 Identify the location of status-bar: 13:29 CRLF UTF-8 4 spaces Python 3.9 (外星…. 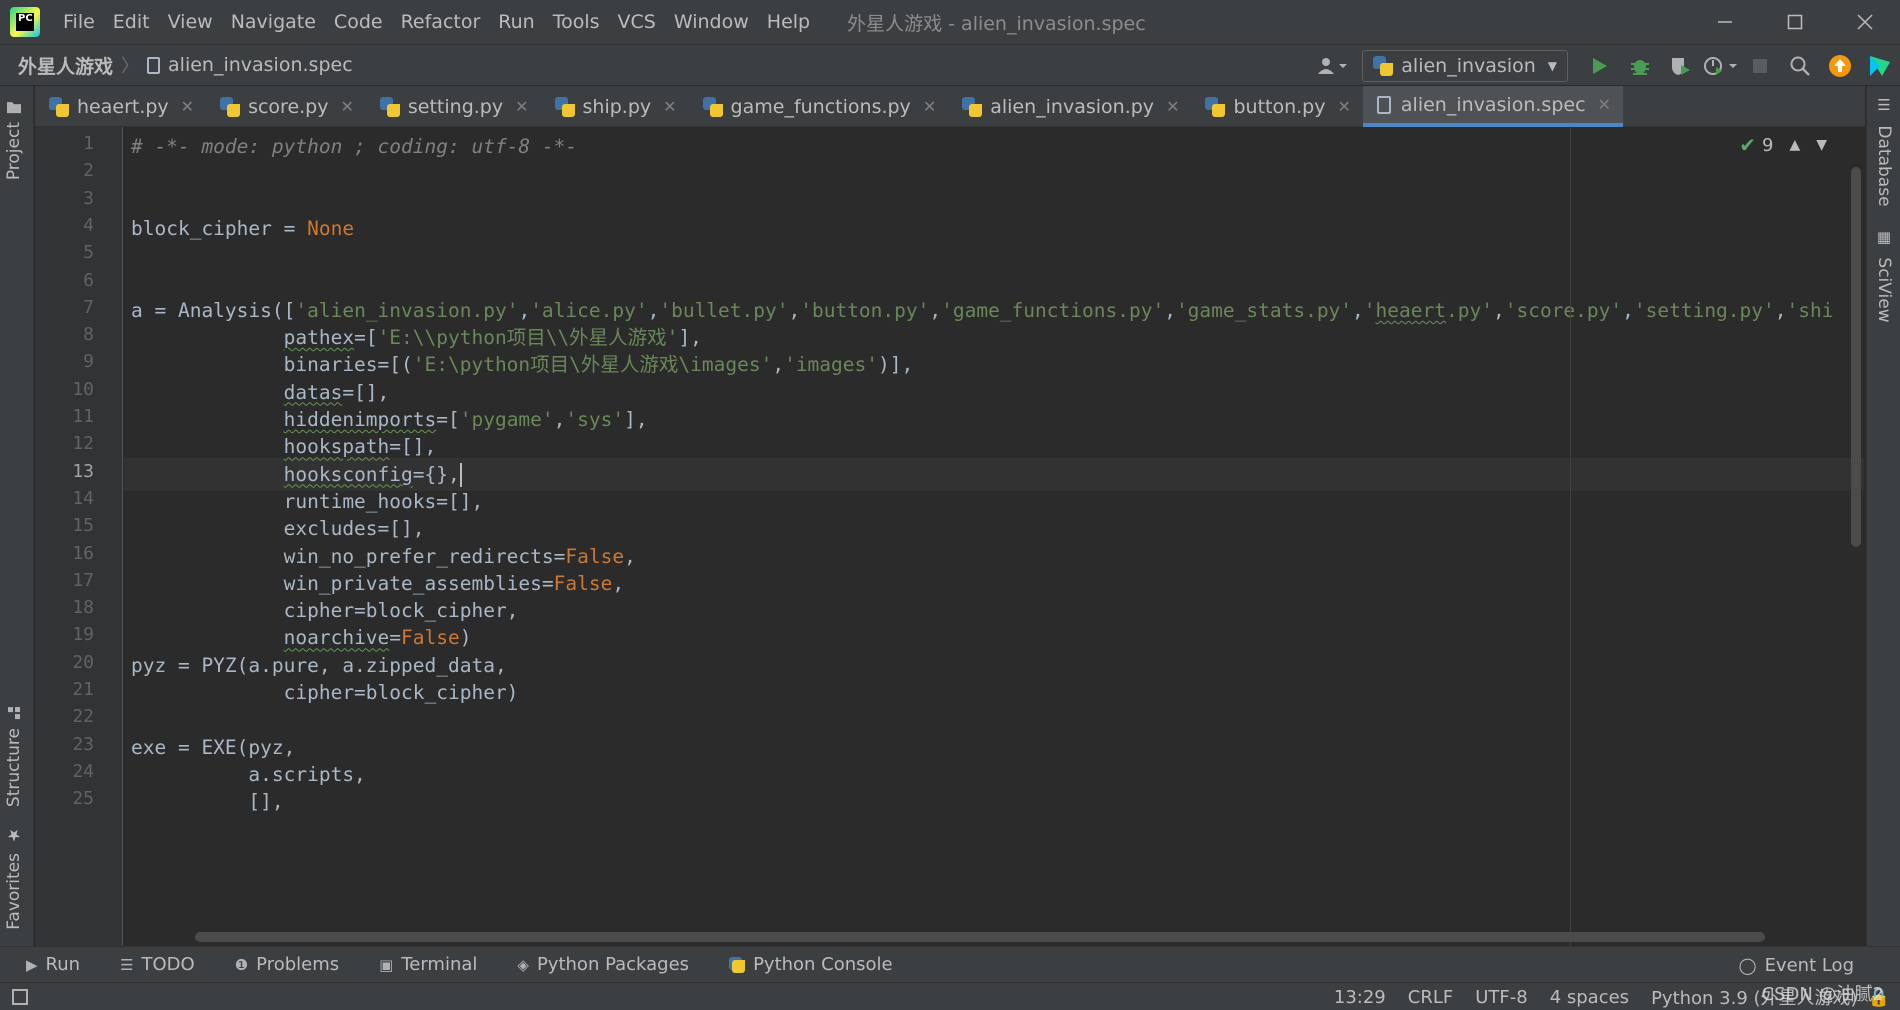
(950, 996).